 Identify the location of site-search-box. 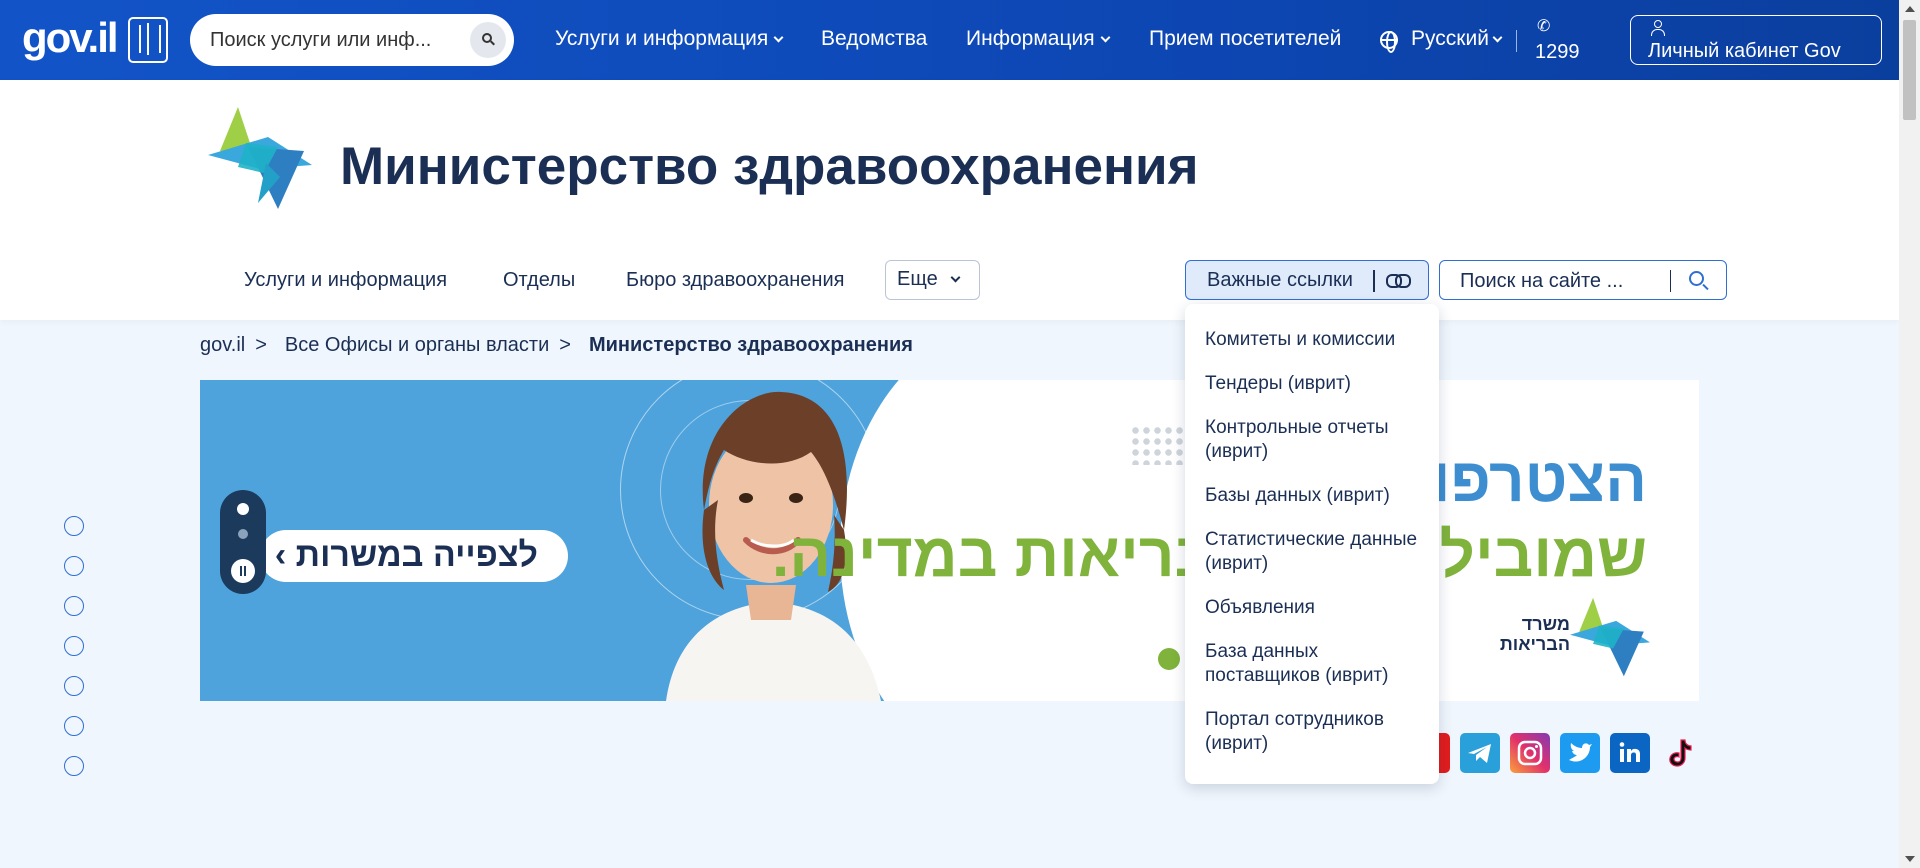
(1583, 280).